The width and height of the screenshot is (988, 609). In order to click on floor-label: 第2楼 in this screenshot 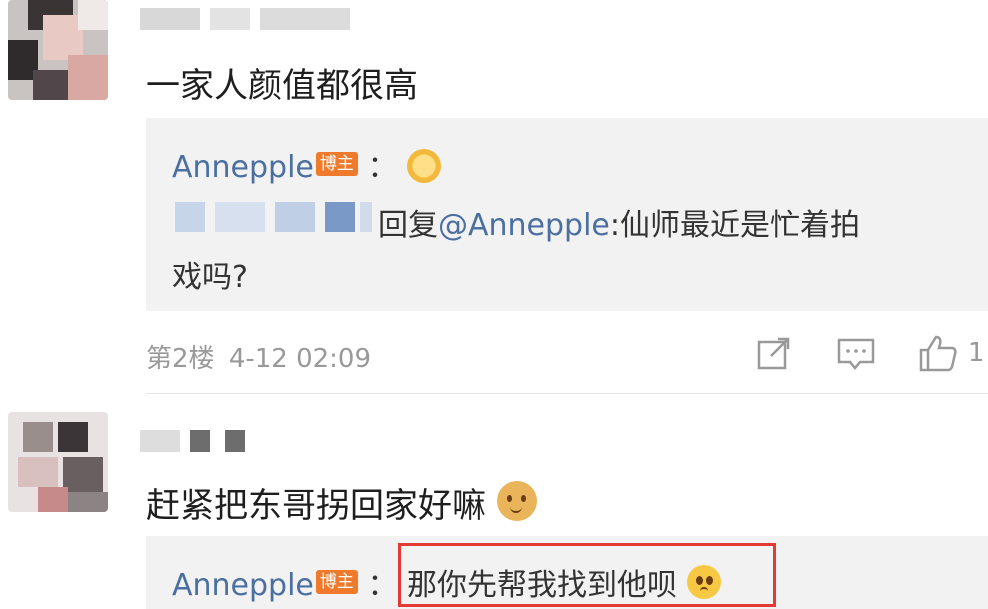, I will do `click(180, 359)`.